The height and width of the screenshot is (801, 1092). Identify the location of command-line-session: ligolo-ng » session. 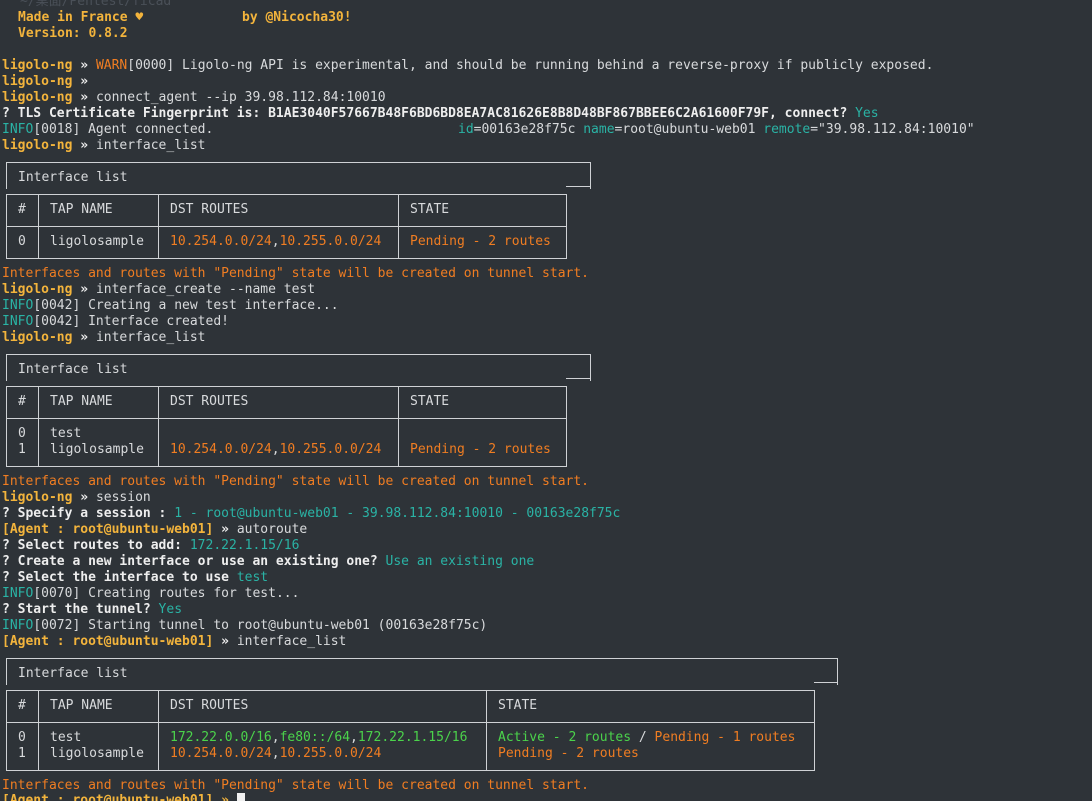
(76, 497).